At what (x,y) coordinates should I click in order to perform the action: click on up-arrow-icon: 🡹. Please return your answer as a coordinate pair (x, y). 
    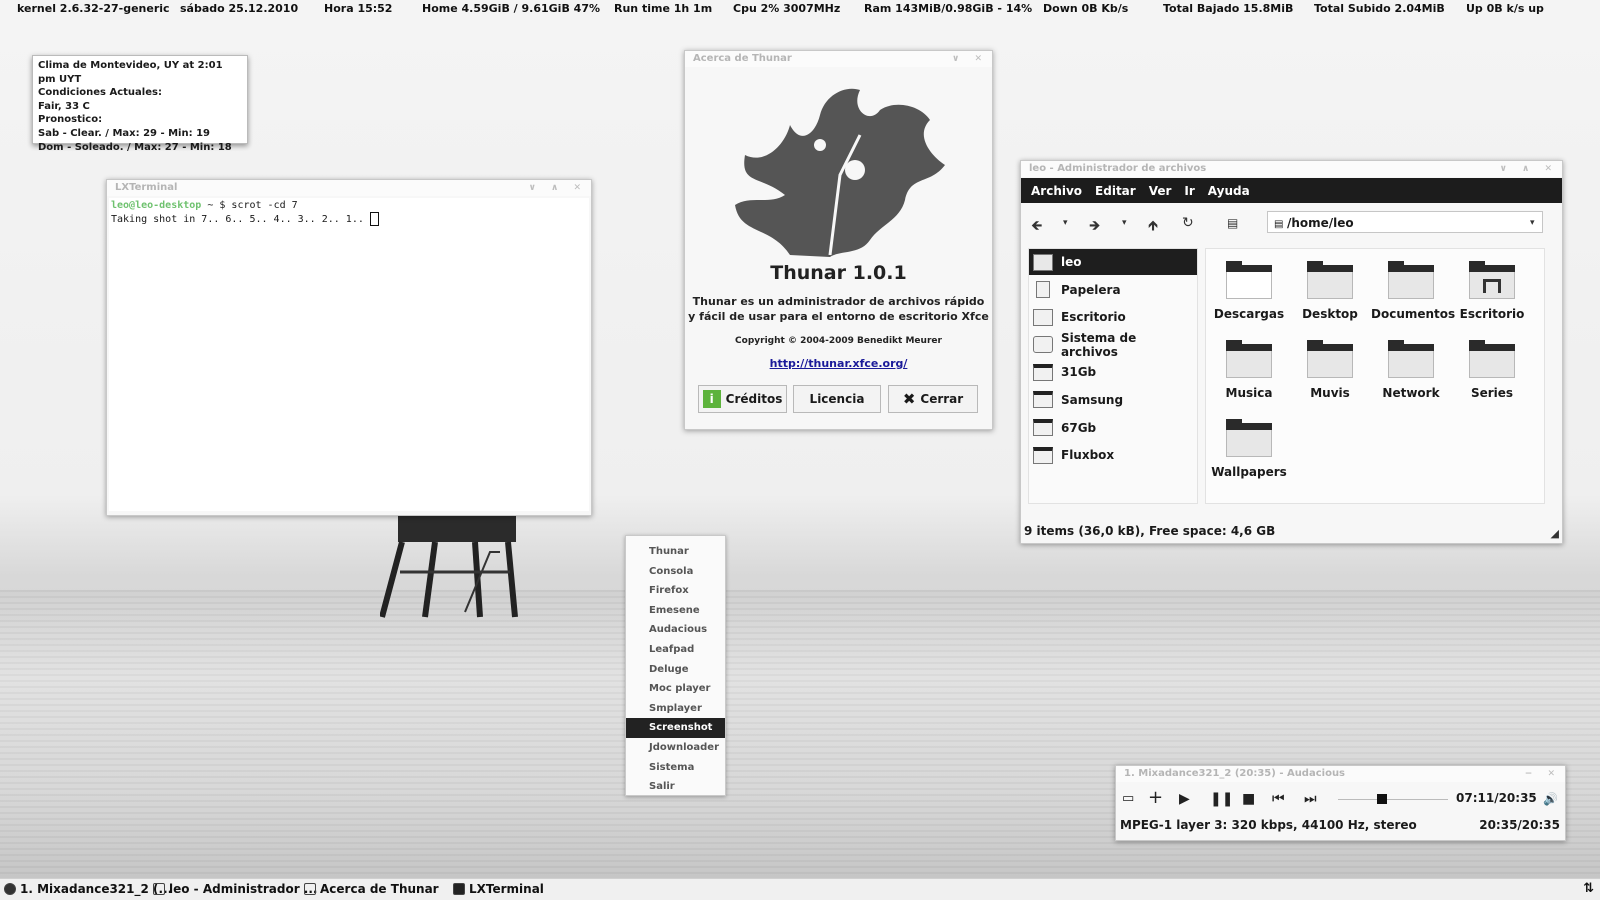
    Looking at the image, I should click on (1153, 227).